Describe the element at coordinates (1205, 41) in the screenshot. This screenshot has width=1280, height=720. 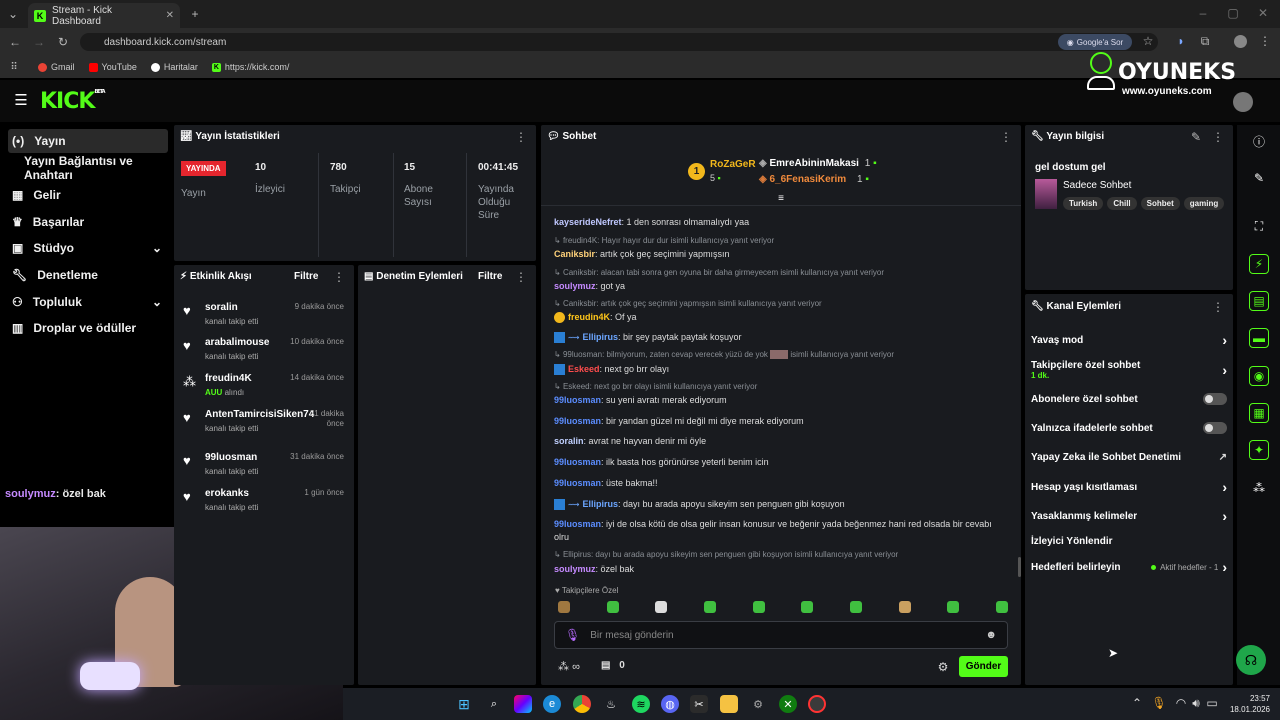
I see `extensions-icon: ⧉` at that location.